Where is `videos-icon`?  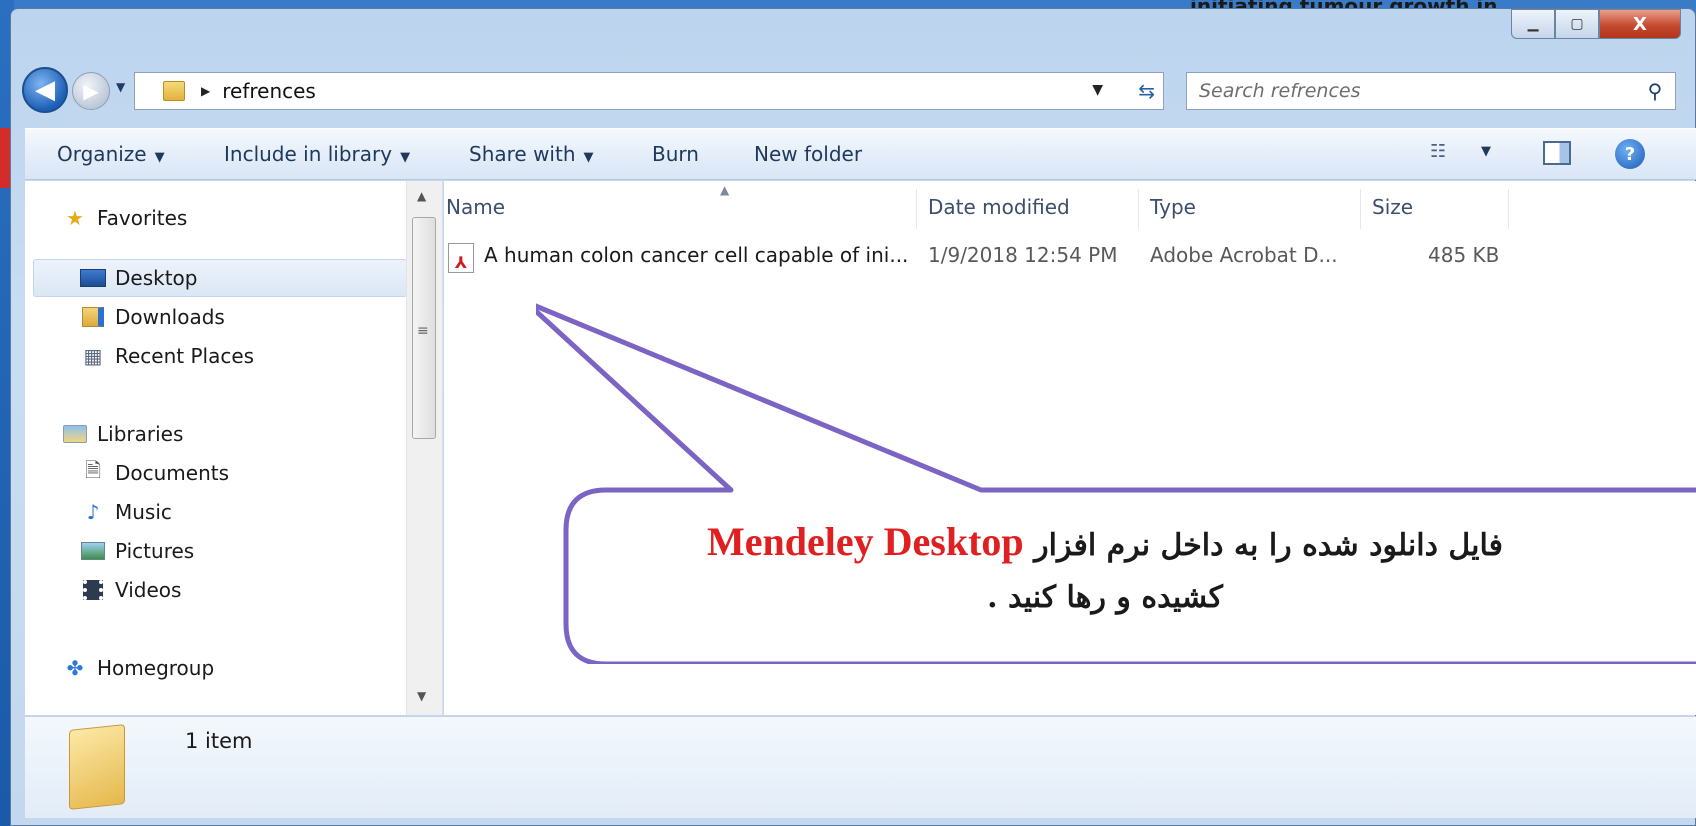 videos-icon is located at coordinates (93, 590).